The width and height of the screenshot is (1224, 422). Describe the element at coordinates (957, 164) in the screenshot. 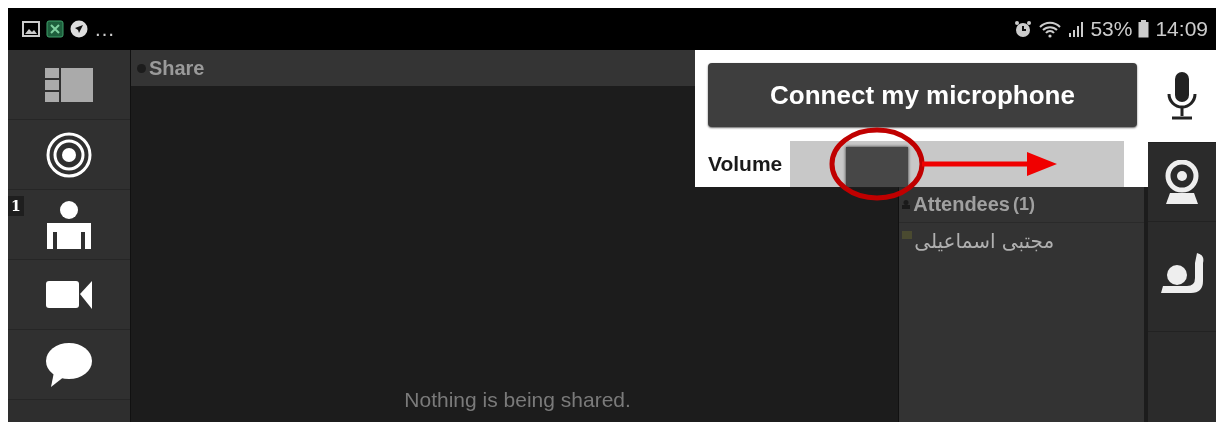

I see `volume-slider` at that location.